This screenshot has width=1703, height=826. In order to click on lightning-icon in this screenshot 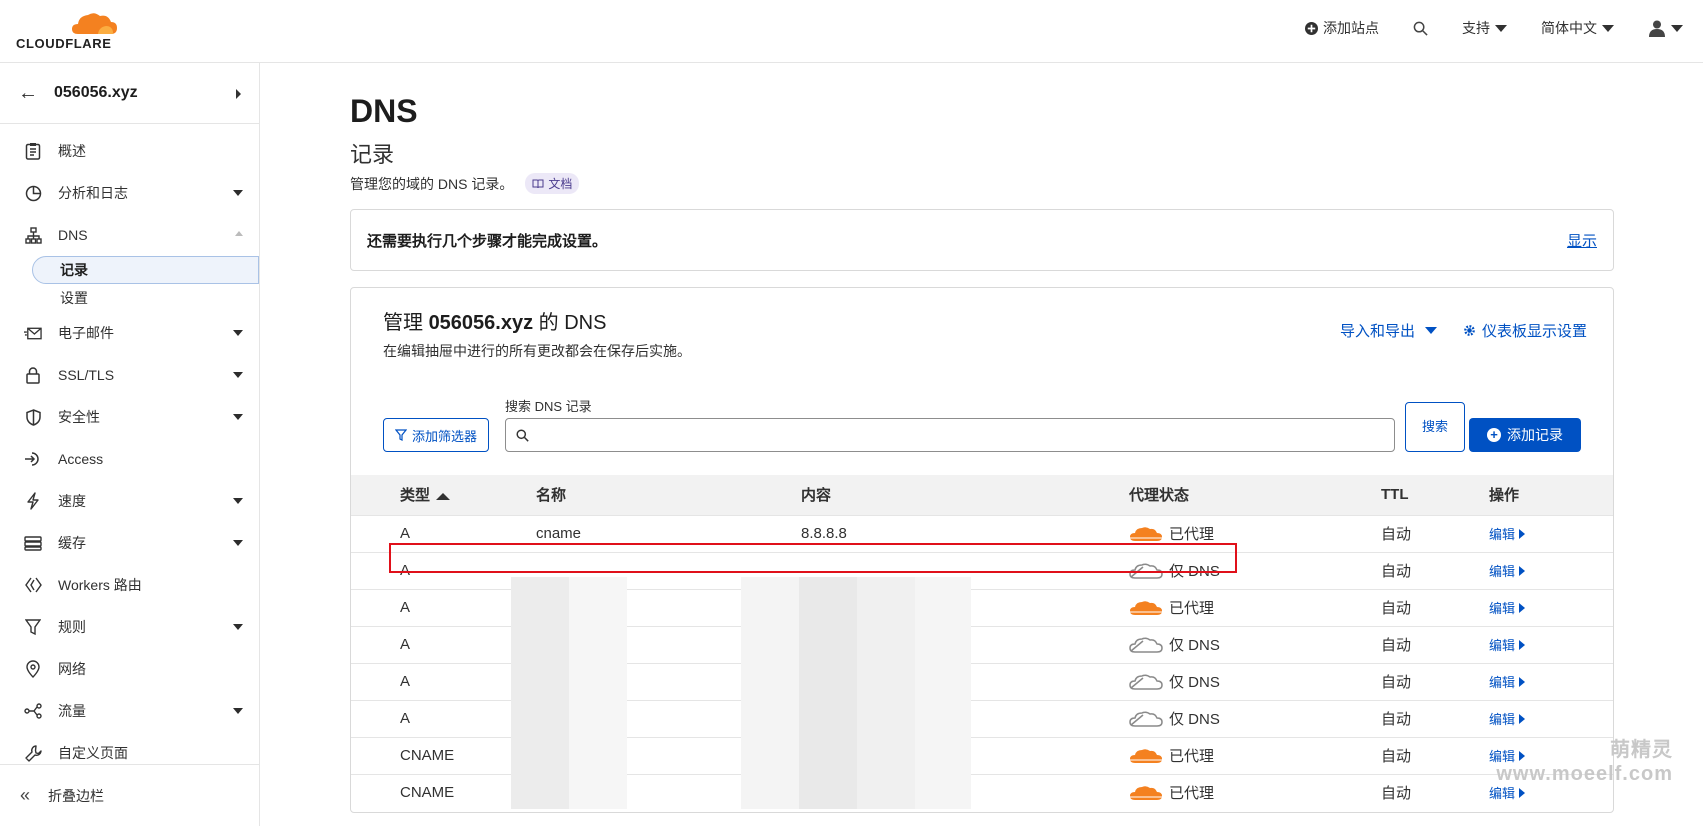, I will do `click(33, 501)`.